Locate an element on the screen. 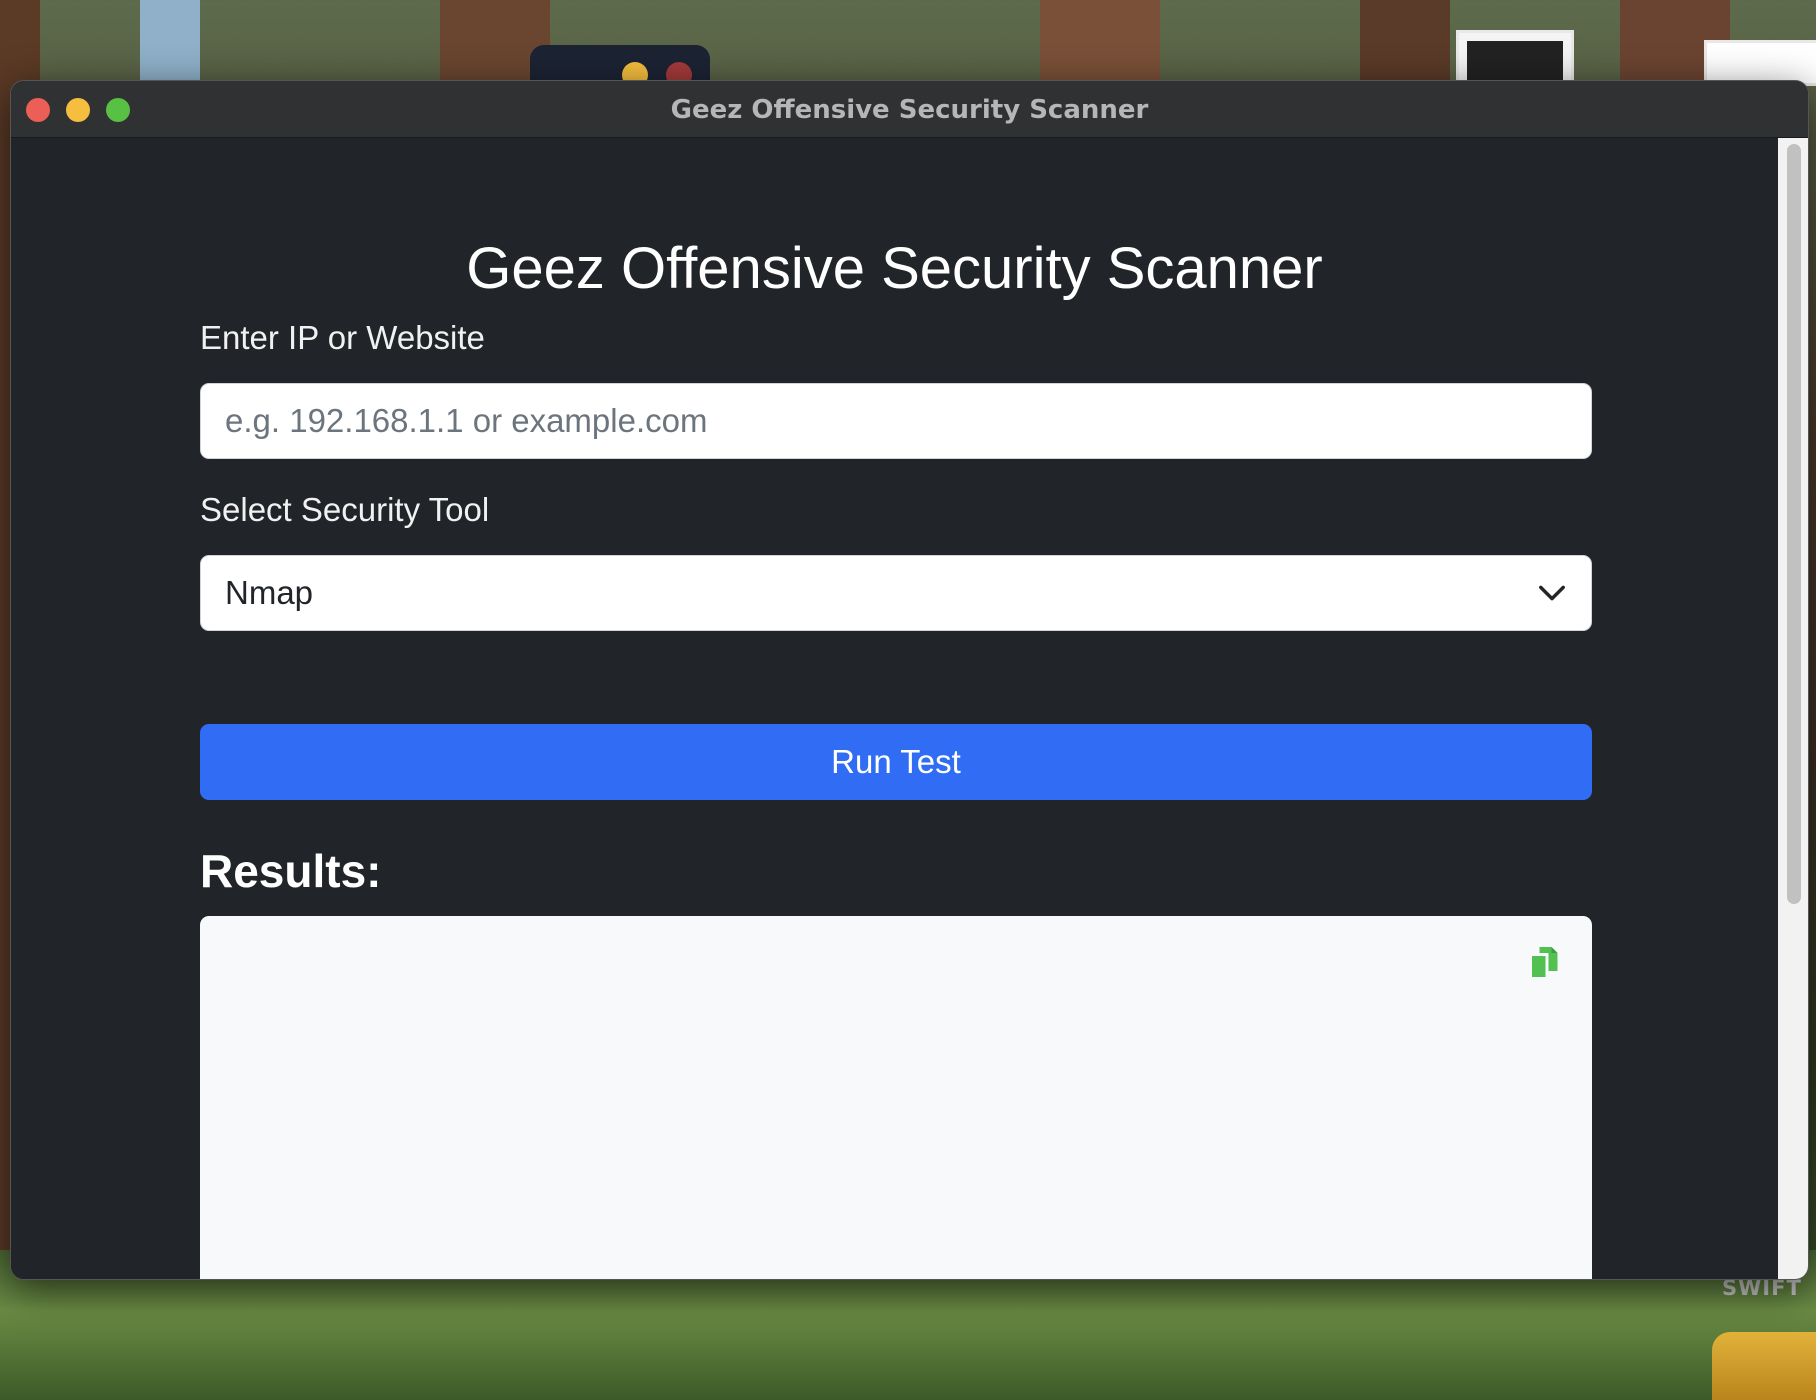 The height and width of the screenshot is (1400, 1816). page-title: Geez Offensive Security Scanner is located at coordinates (894, 268).